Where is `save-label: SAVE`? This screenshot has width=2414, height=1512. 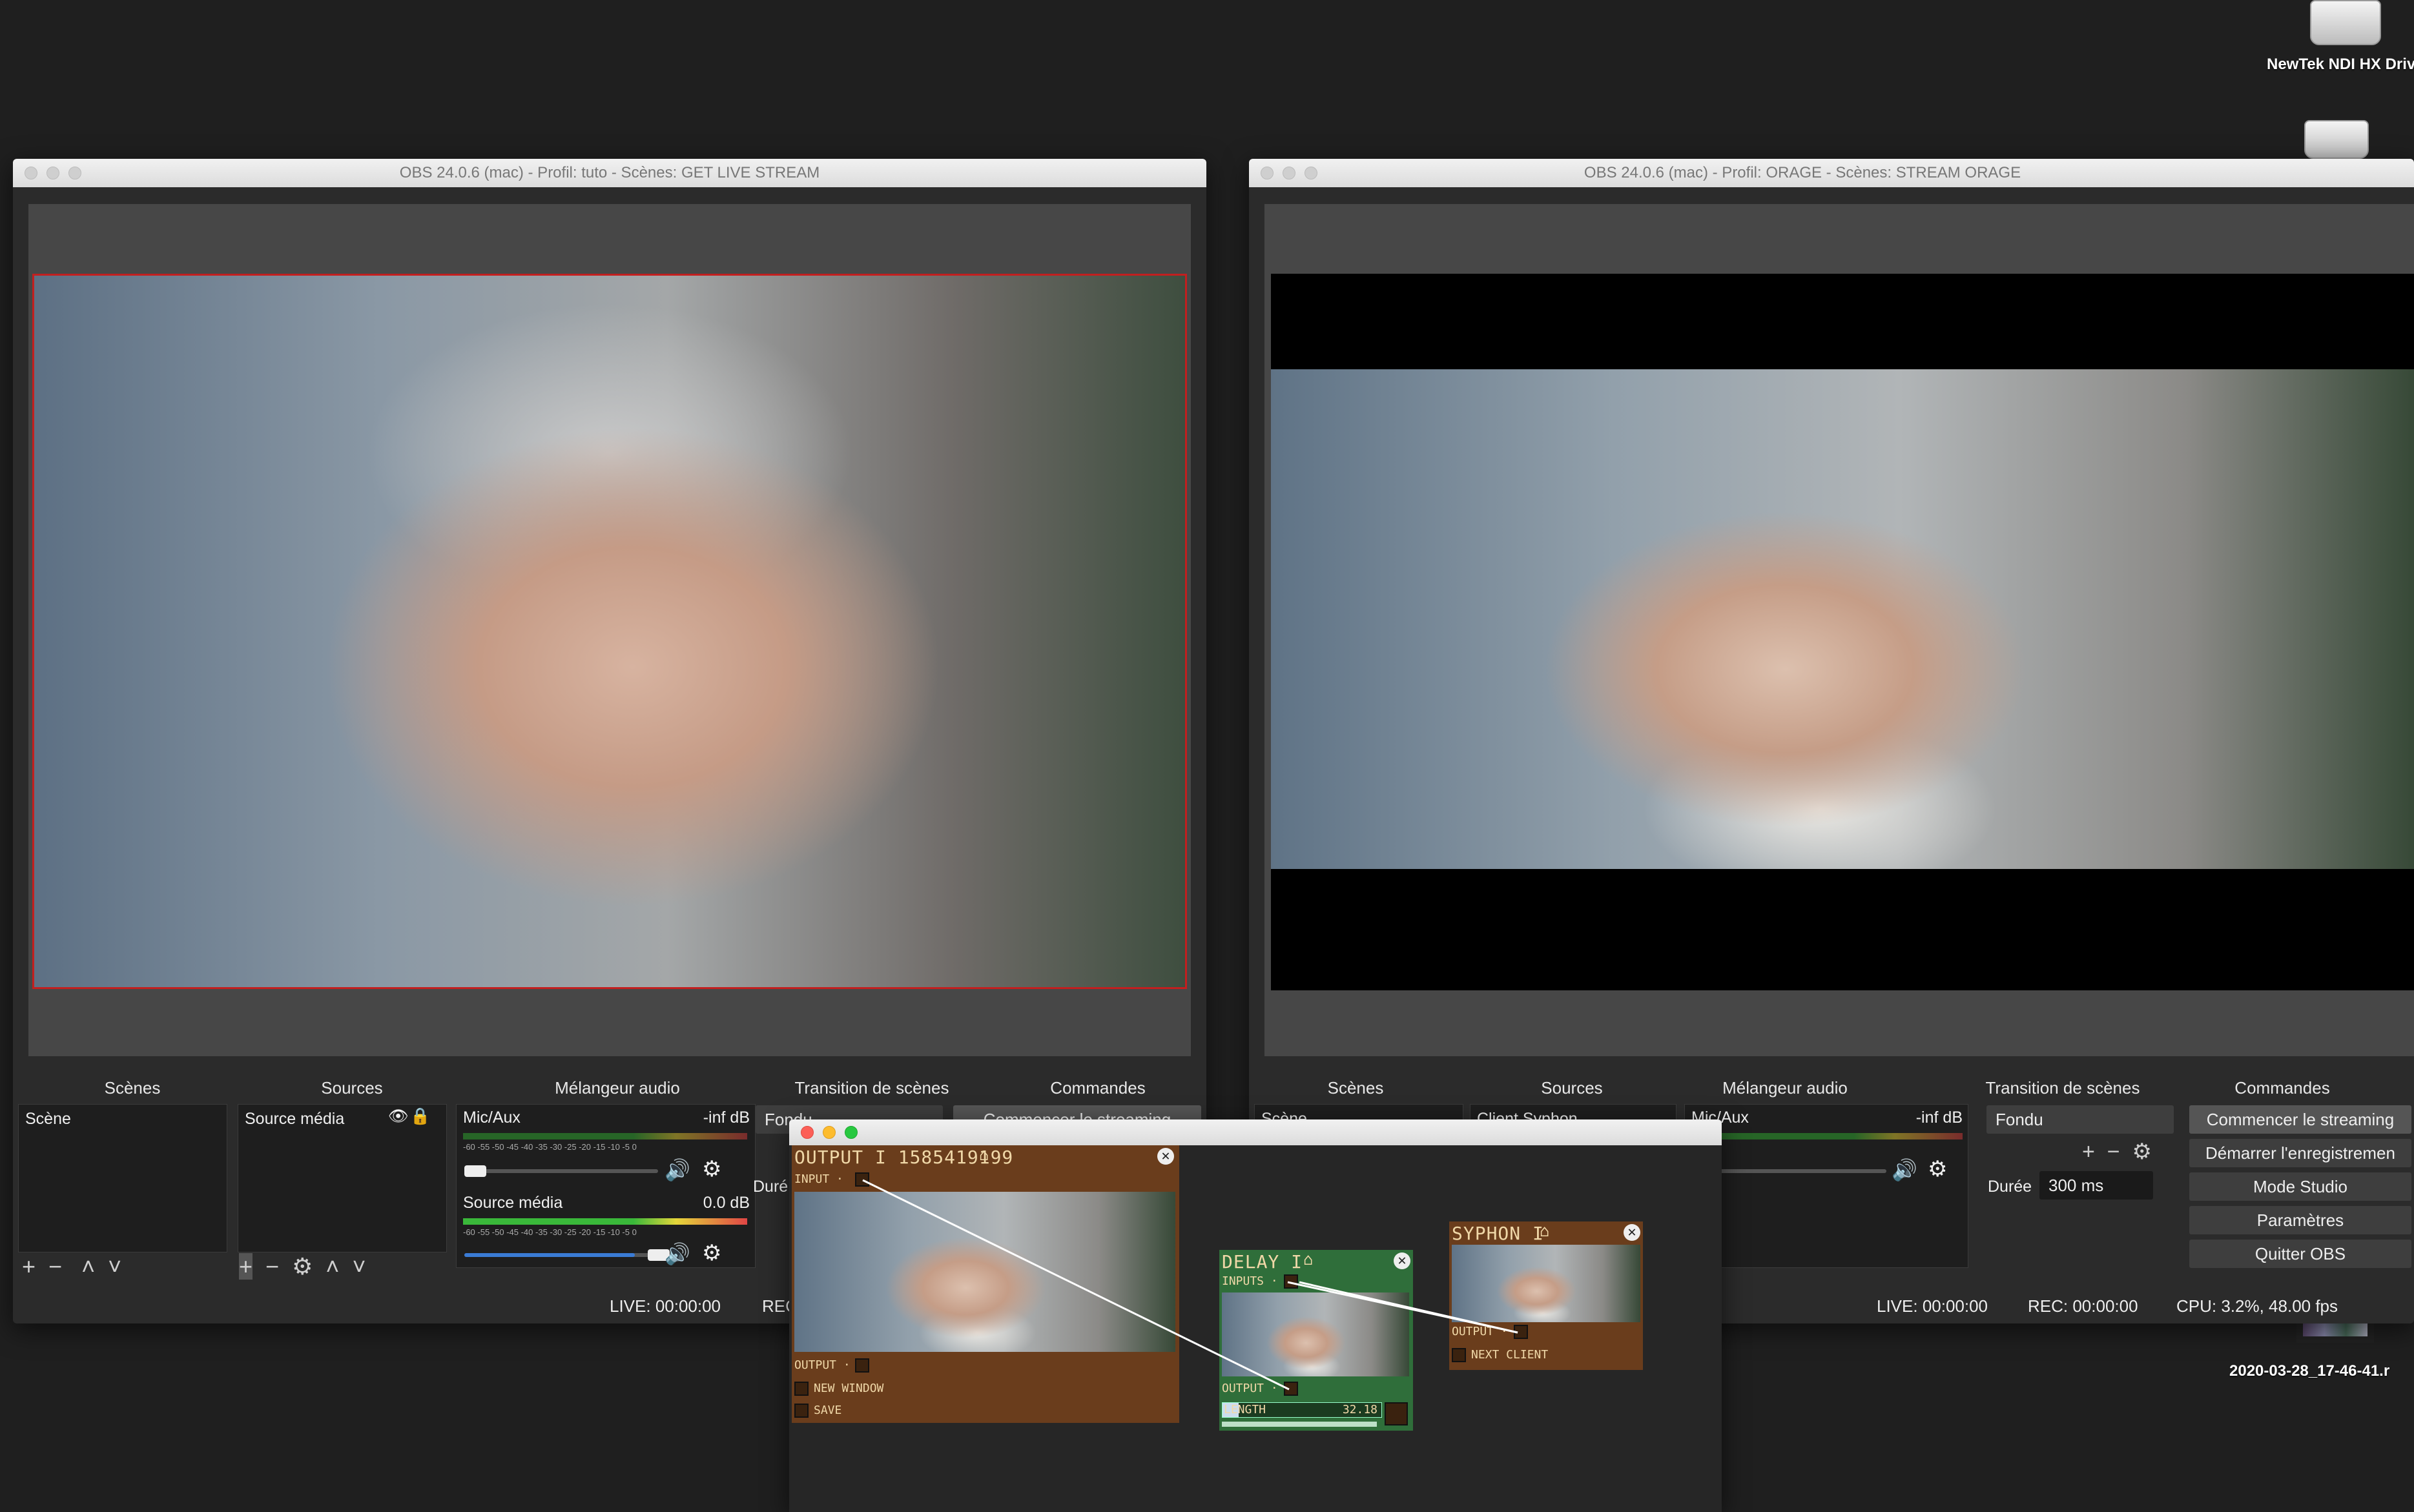
save-label: SAVE is located at coordinates (828, 1410).